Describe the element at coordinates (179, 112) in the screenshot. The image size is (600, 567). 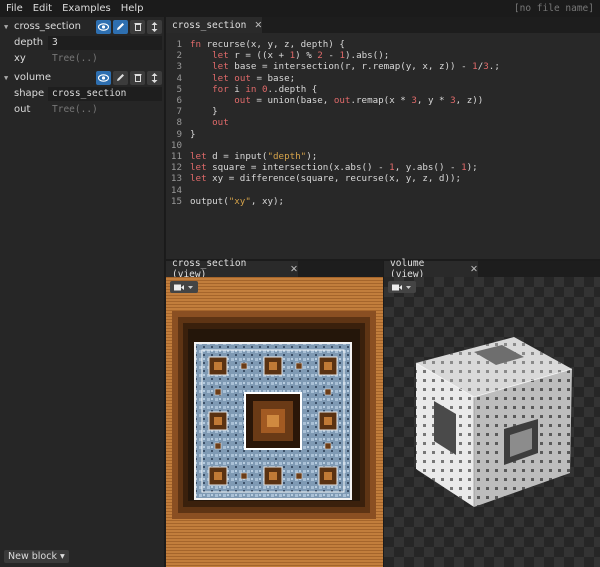
I see `line-number: 7` at that location.